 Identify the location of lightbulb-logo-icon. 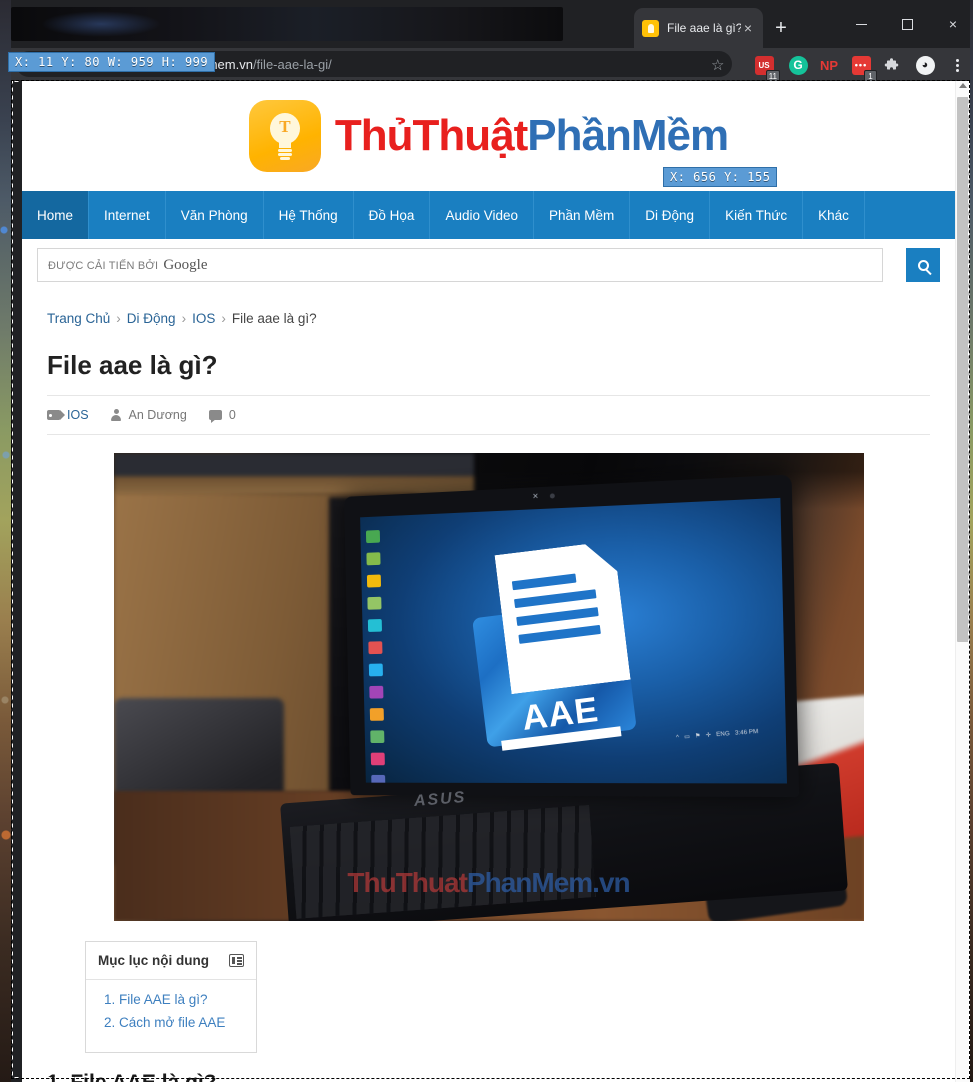
(284, 136).